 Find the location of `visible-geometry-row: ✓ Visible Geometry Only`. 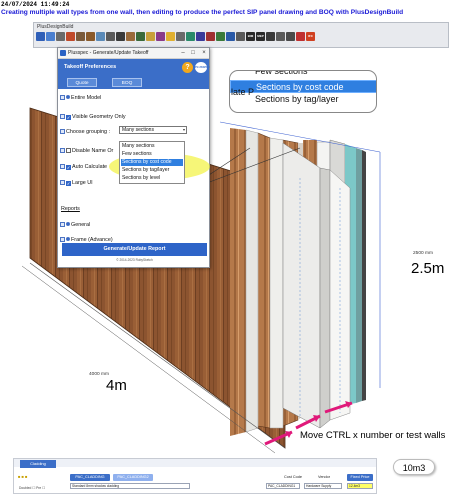

visible-geometry-row: ✓ Visible Geometry Only is located at coordinates (93, 117).